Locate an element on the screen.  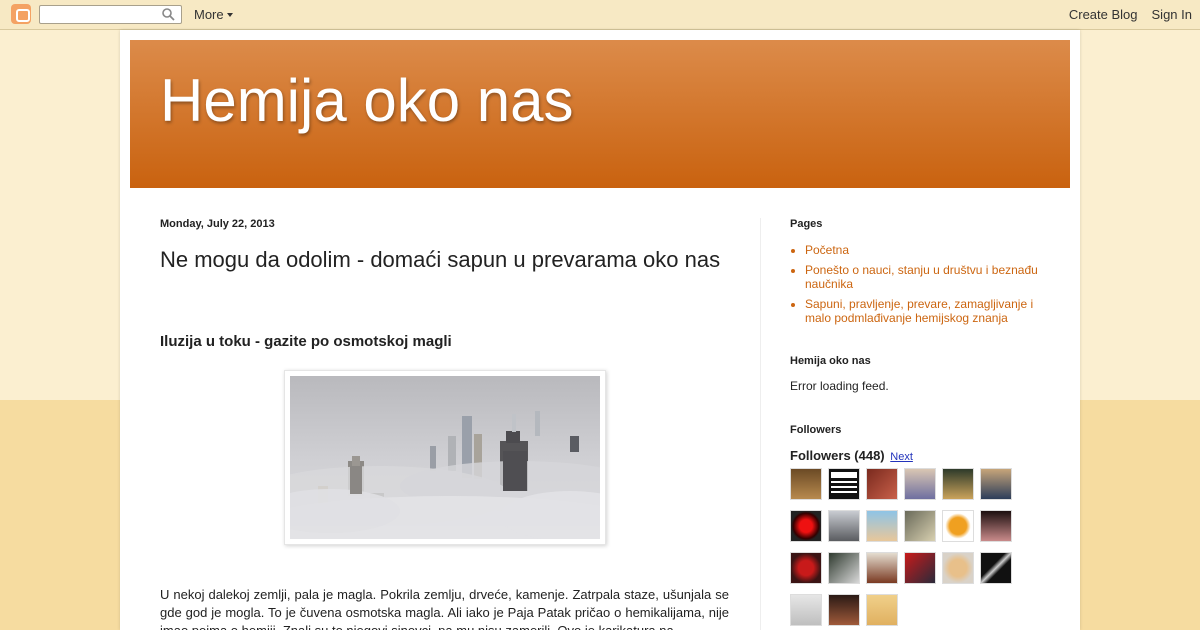
fog-city-image is located at coordinates (445, 457).